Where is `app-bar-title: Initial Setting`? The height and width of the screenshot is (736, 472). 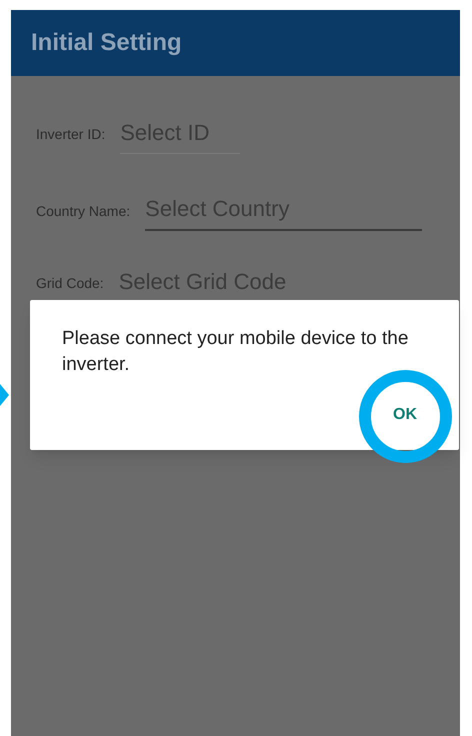
app-bar-title: Initial Setting is located at coordinates (106, 43).